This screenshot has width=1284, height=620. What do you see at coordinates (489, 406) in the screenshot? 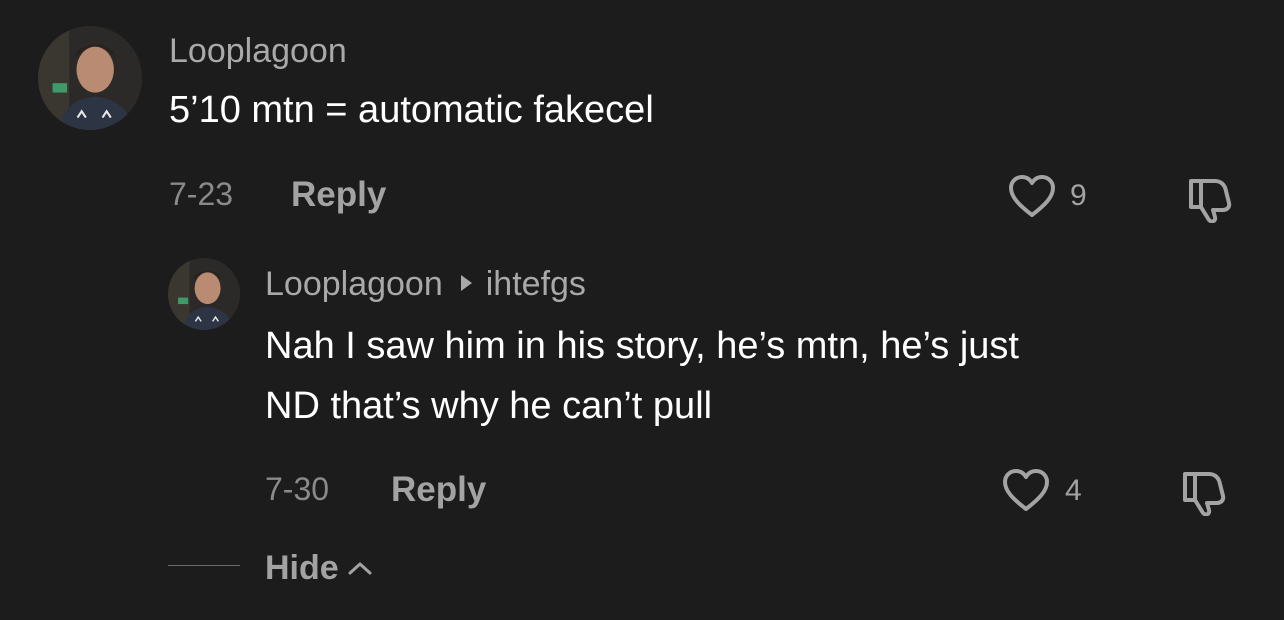
I see `reply-text-line-2: ND that’s why he can’t pull` at bounding box center [489, 406].